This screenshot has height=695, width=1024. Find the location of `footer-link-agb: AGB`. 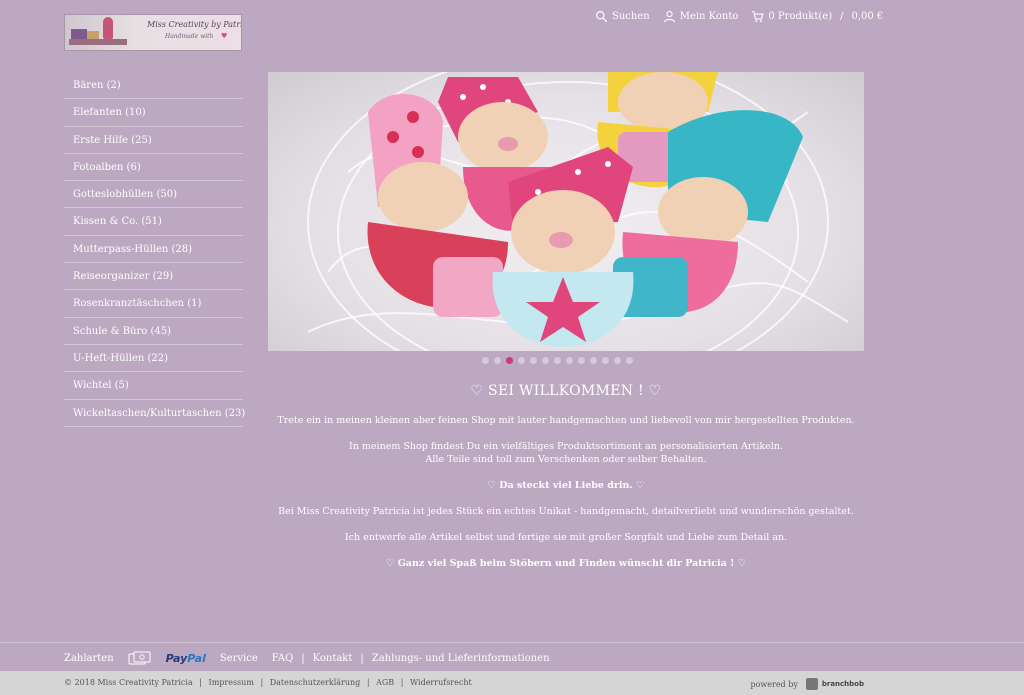

footer-link-agb: AGB is located at coordinates (385, 682).